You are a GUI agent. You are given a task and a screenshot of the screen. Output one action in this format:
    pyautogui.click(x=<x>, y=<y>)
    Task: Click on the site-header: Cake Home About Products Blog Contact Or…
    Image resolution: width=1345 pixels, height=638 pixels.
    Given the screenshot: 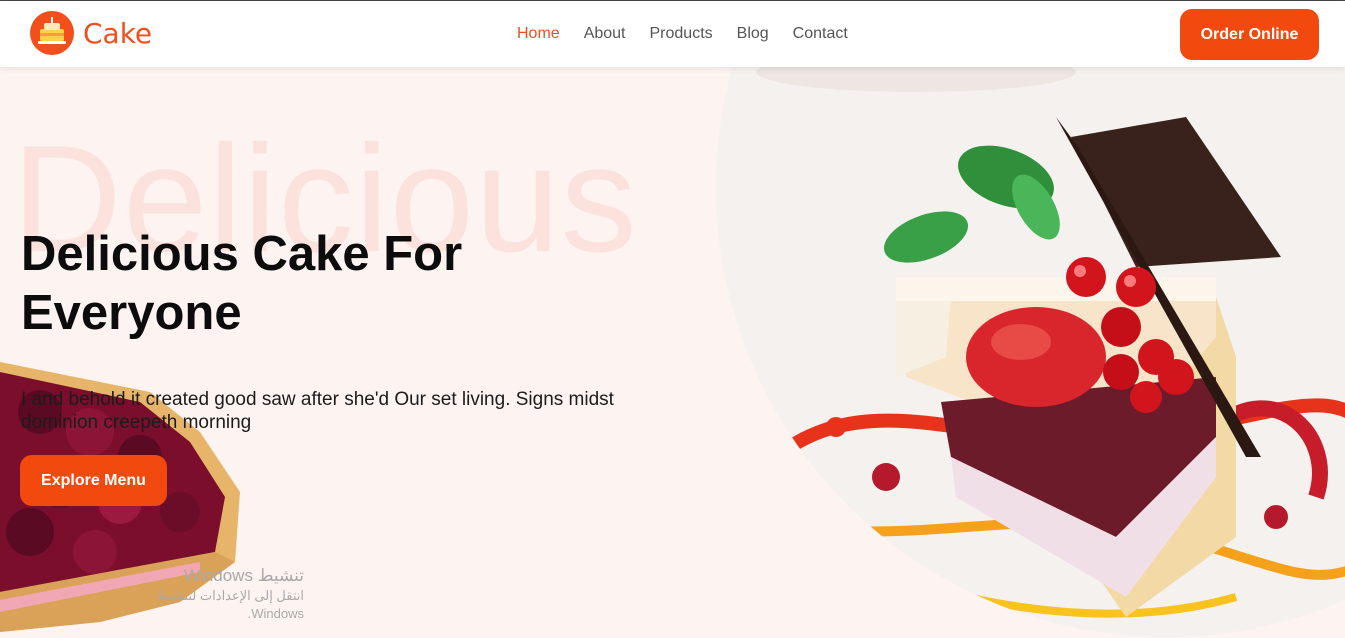 What is the action you would take?
    pyautogui.click(x=672, y=34)
    